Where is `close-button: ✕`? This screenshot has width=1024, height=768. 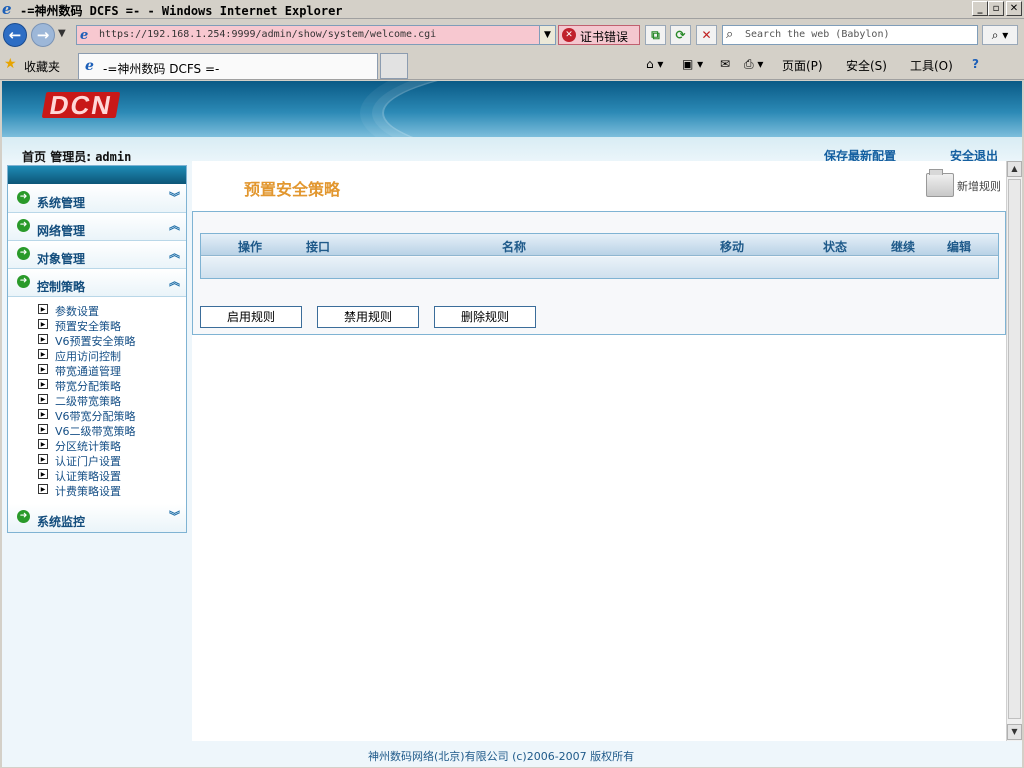 close-button: ✕ is located at coordinates (1014, 8).